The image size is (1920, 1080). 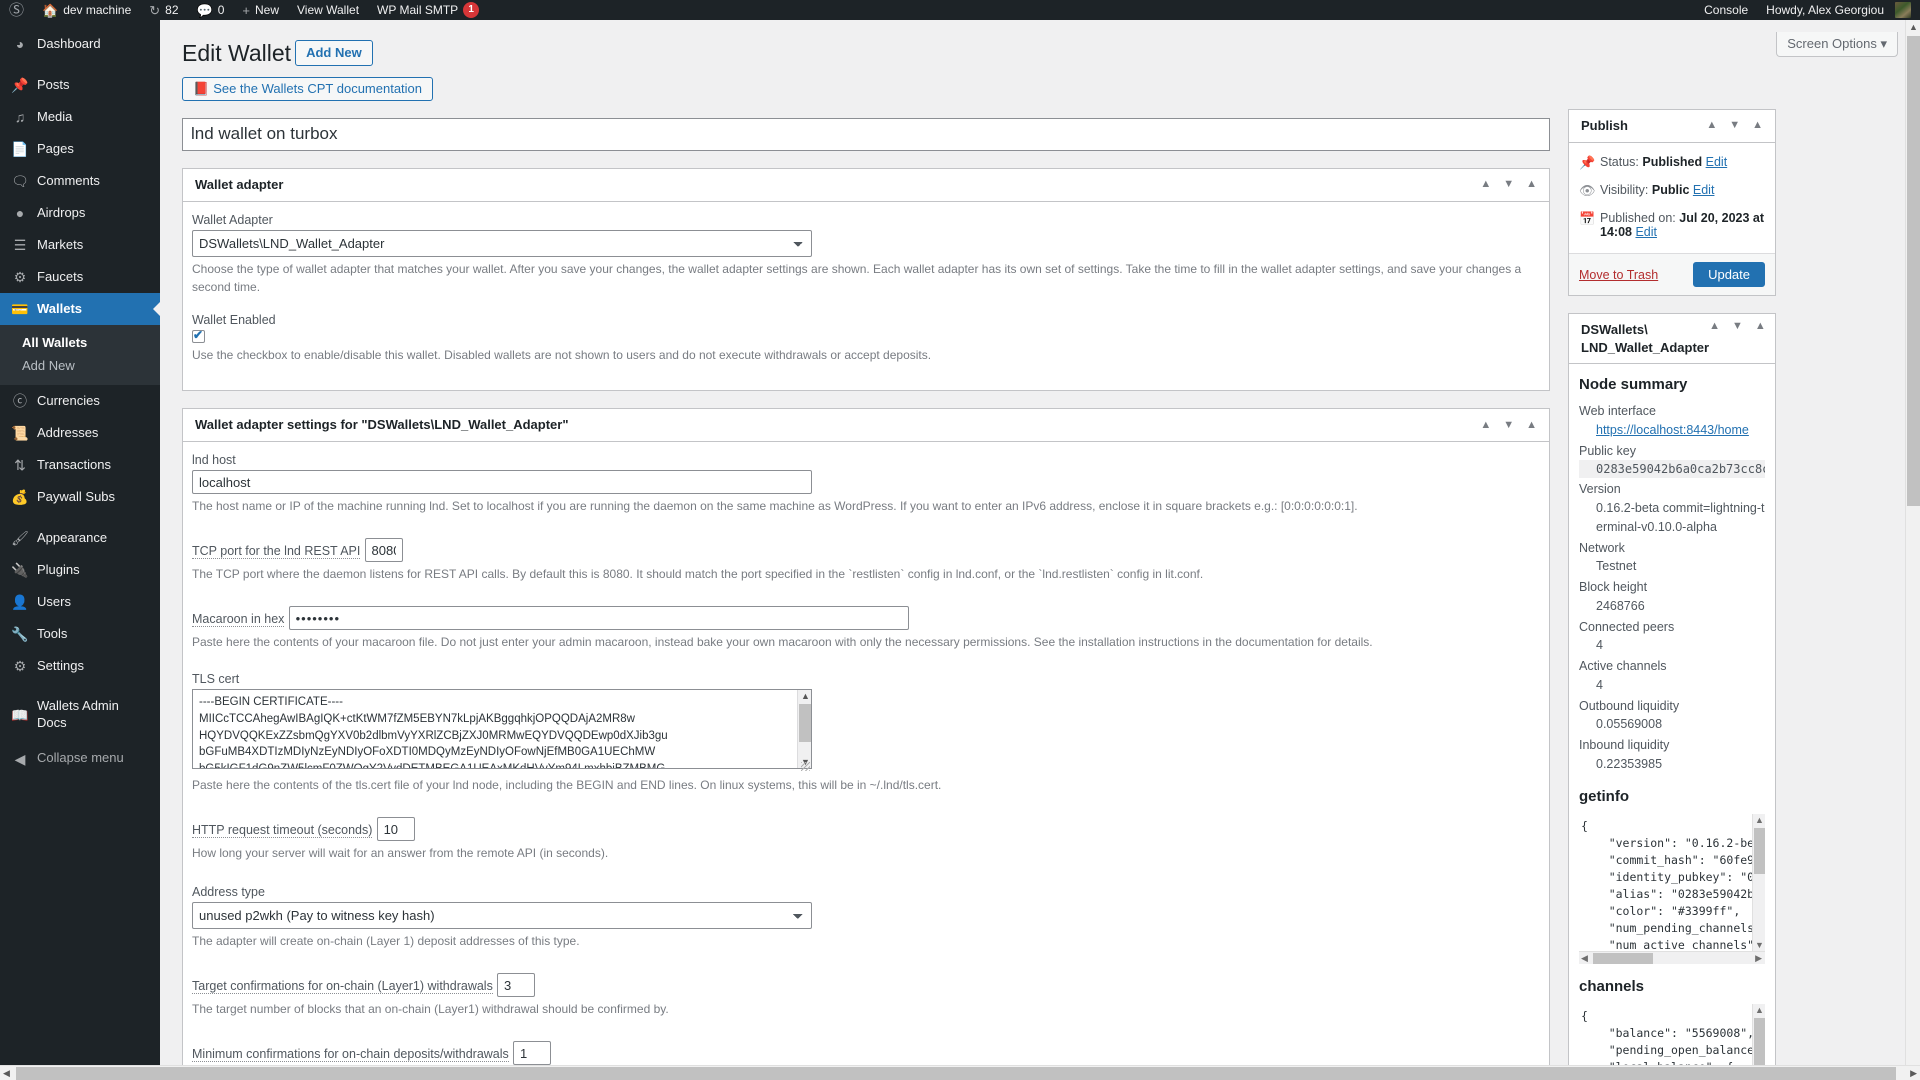 I want to click on node-key: Web interface, so click(x=1617, y=411).